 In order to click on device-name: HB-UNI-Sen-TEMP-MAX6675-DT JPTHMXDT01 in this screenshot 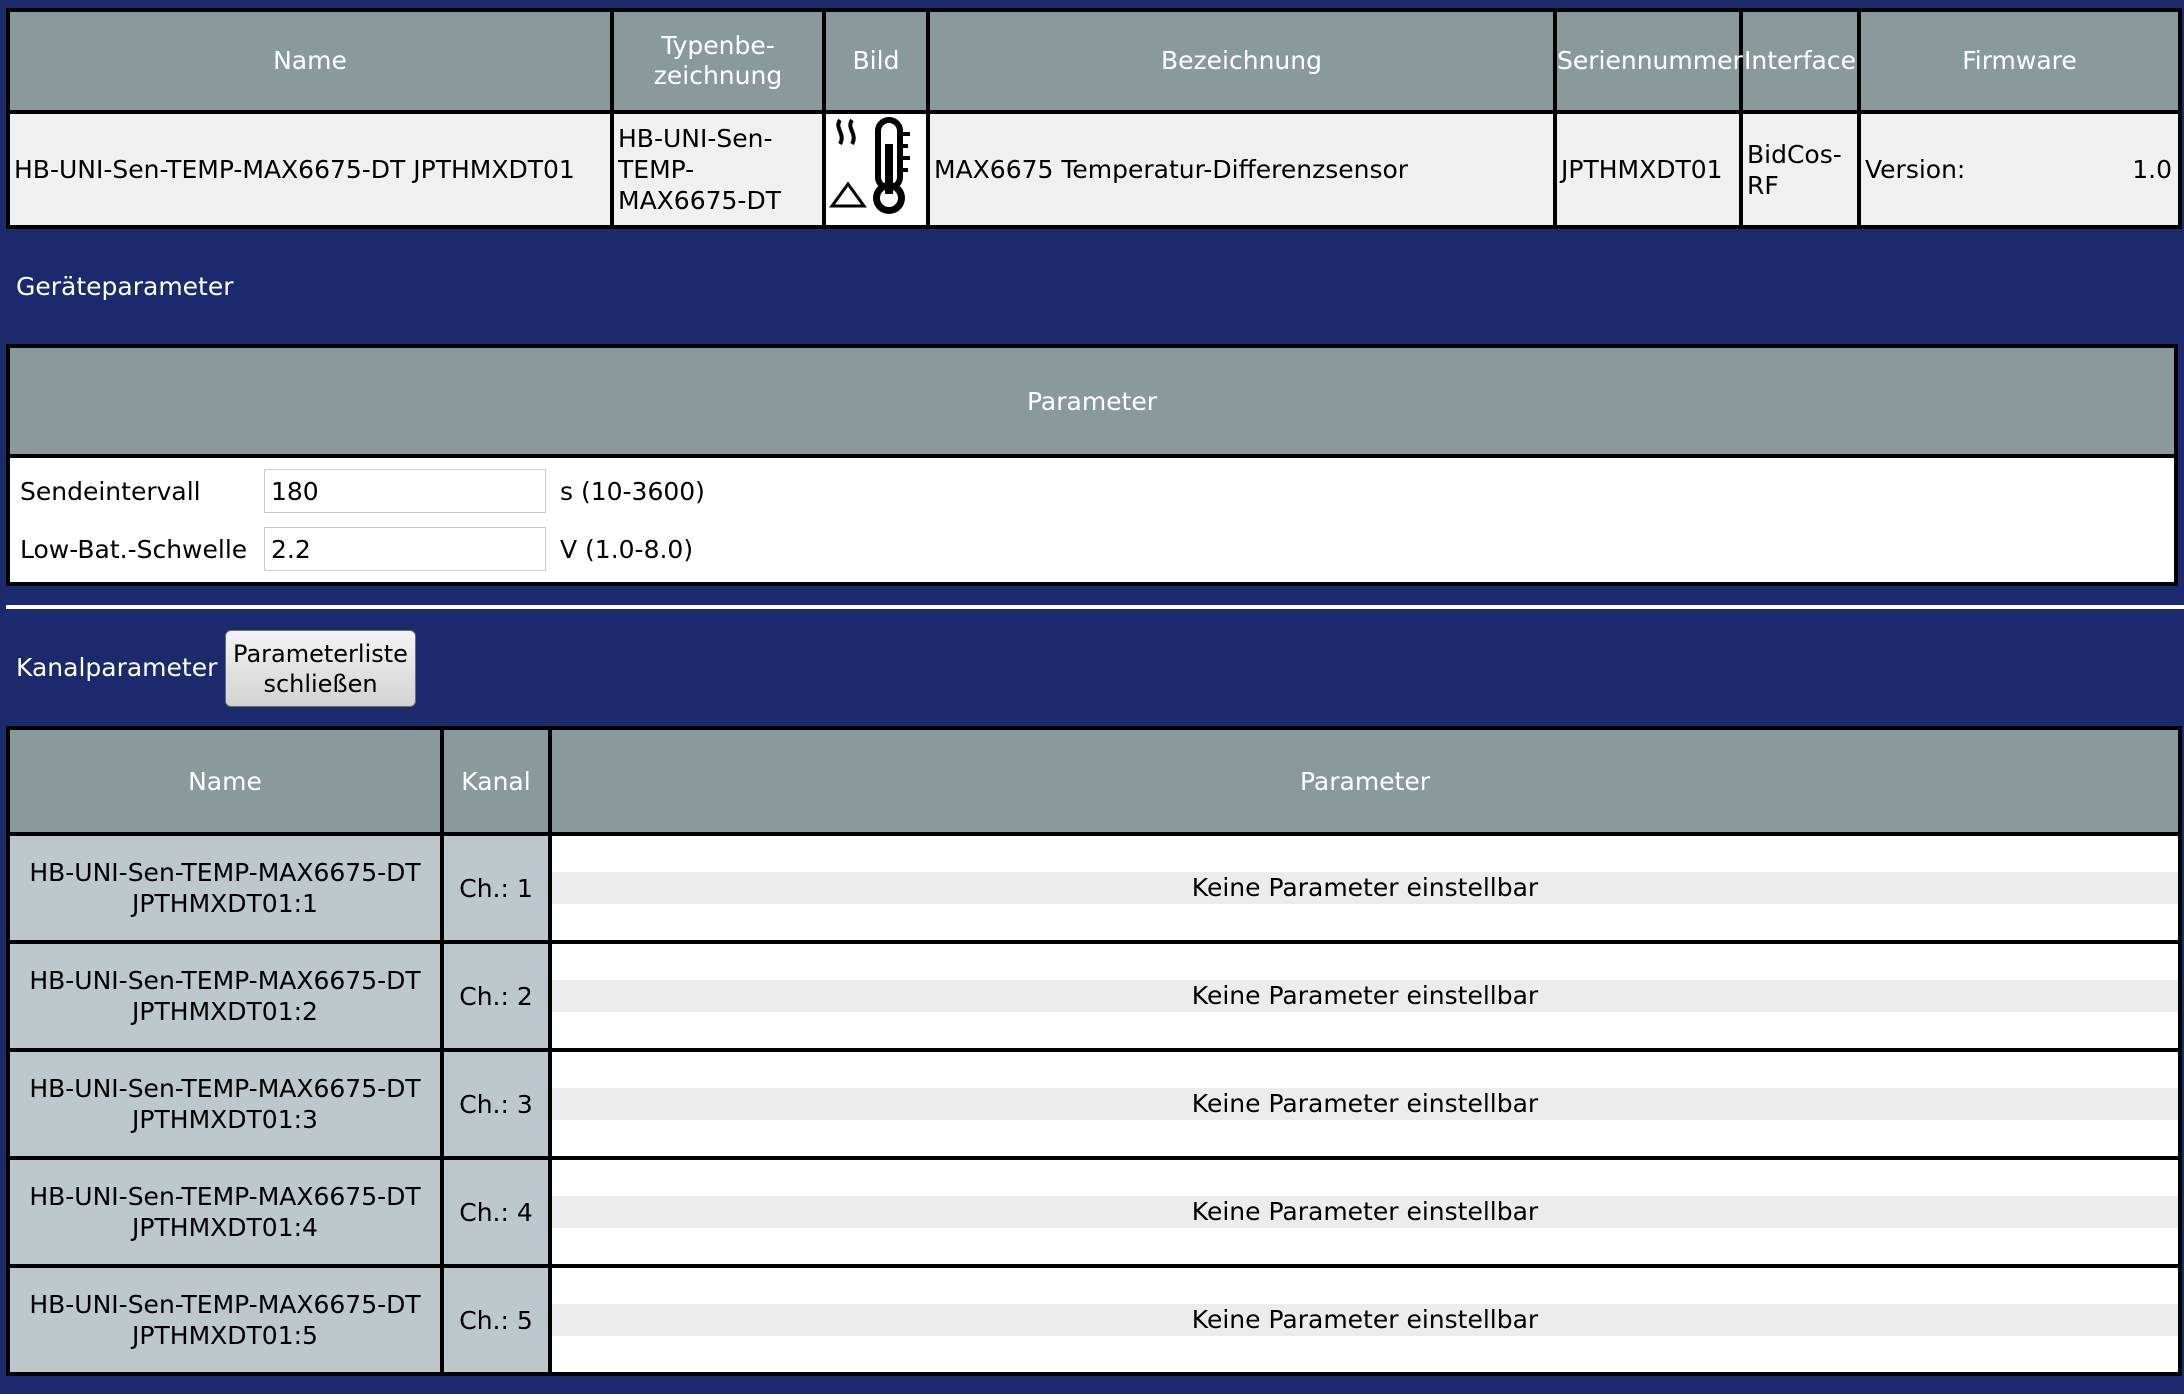, I will do `click(310, 169)`.